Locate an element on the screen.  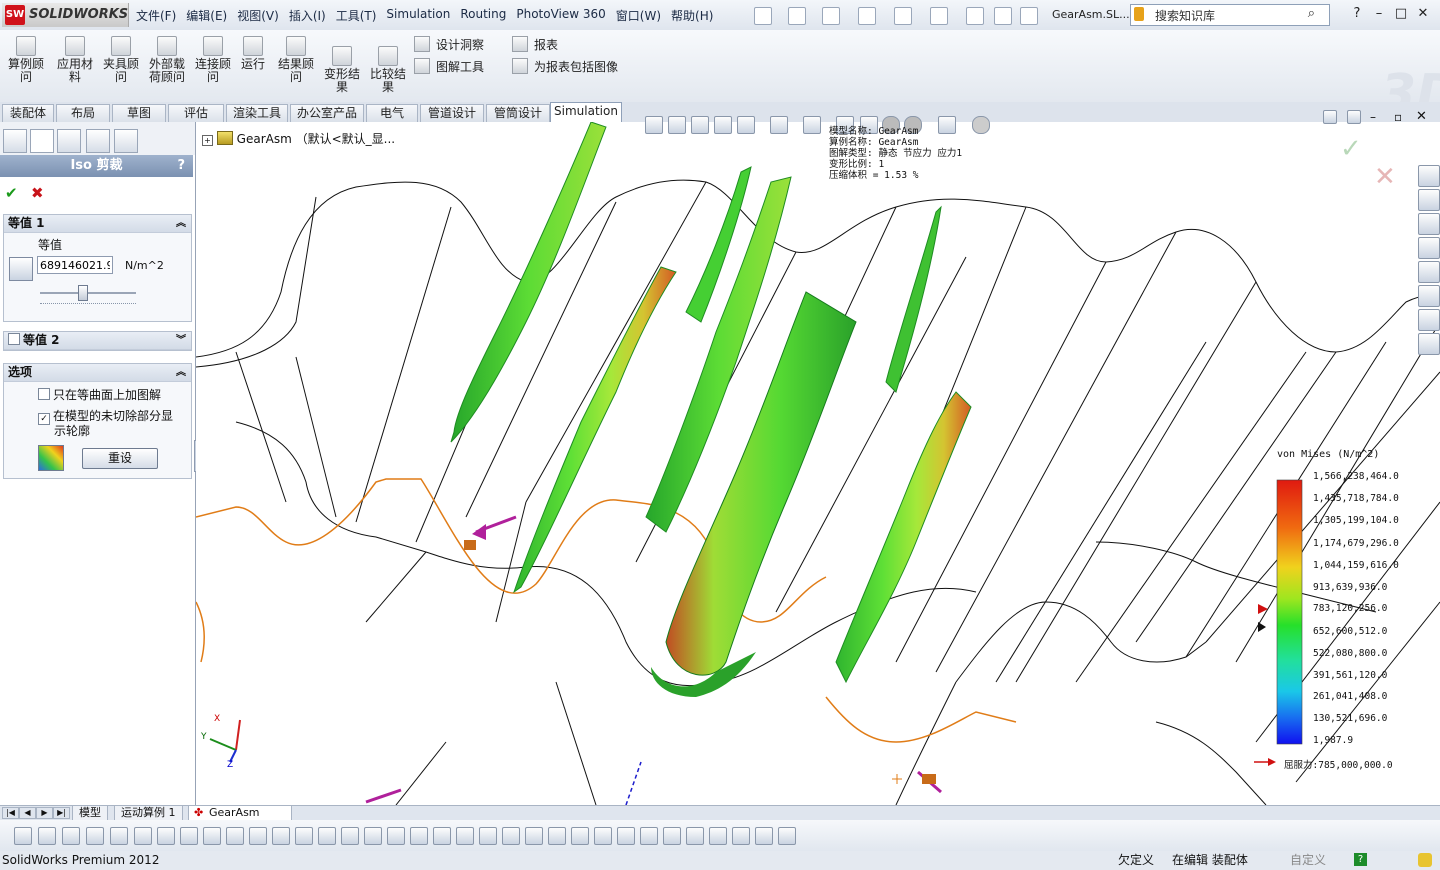
next-tab-icon: ▶ is located at coordinates (44, 813).